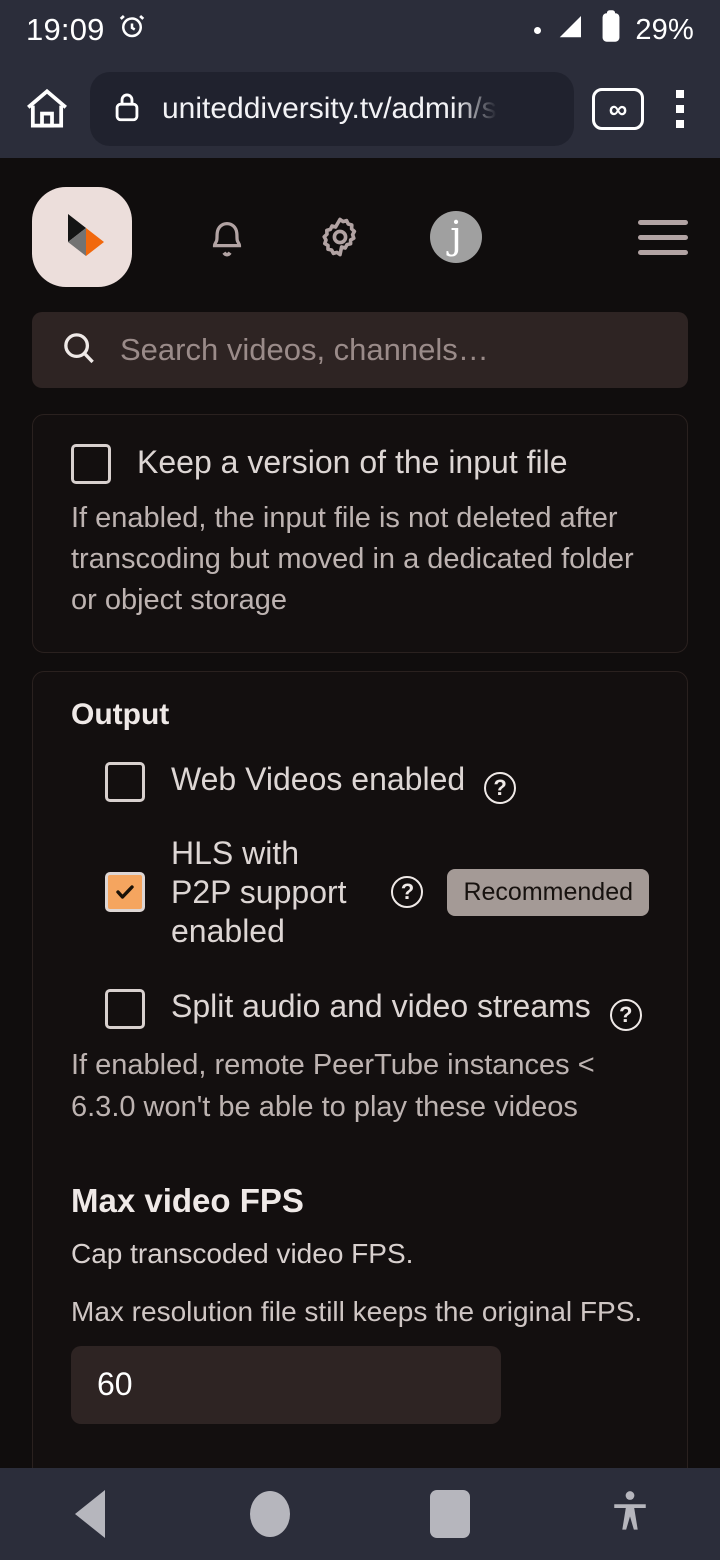  What do you see at coordinates (340, 237) in the screenshot?
I see `gear-icon` at bounding box center [340, 237].